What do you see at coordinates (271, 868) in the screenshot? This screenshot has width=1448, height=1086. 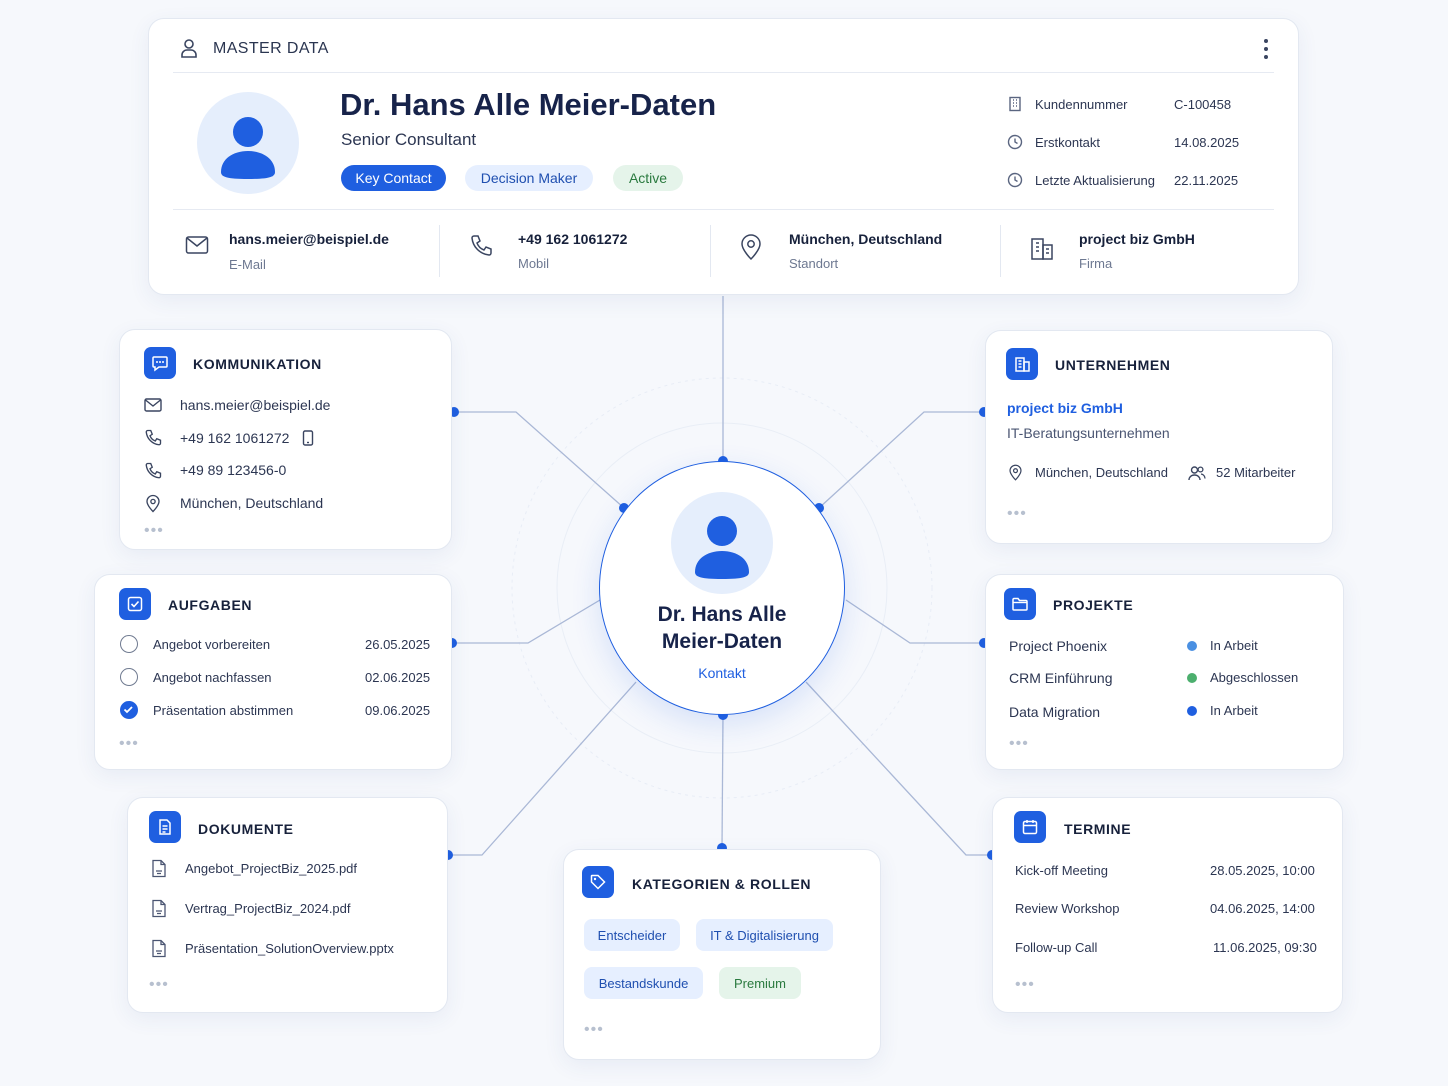 I see `document-file: Angebot_ProjectBiz_2025.pdf` at bounding box center [271, 868].